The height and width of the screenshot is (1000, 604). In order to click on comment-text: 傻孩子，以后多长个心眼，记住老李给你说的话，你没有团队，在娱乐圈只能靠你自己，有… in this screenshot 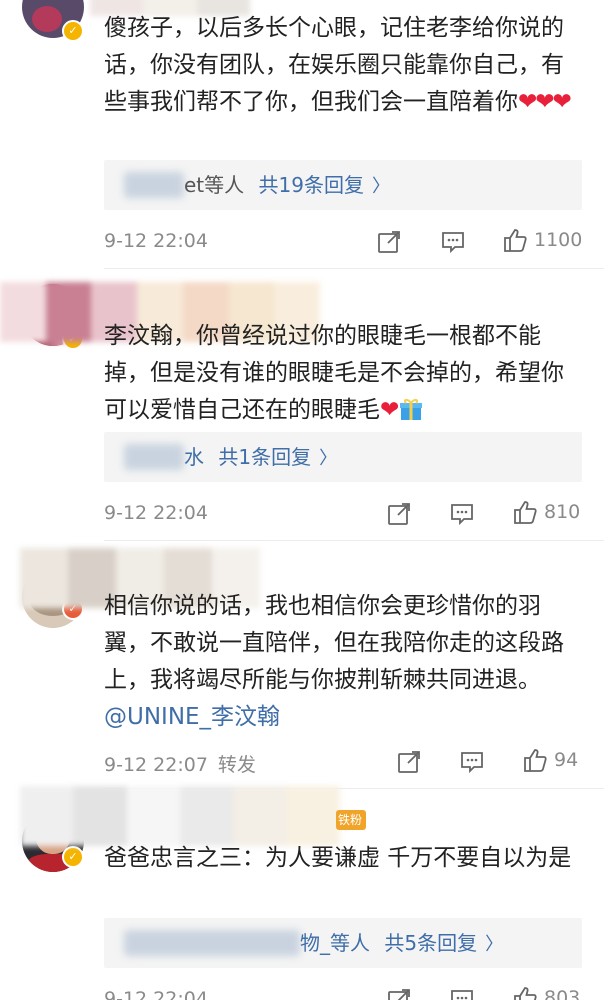, I will do `click(338, 65)`.